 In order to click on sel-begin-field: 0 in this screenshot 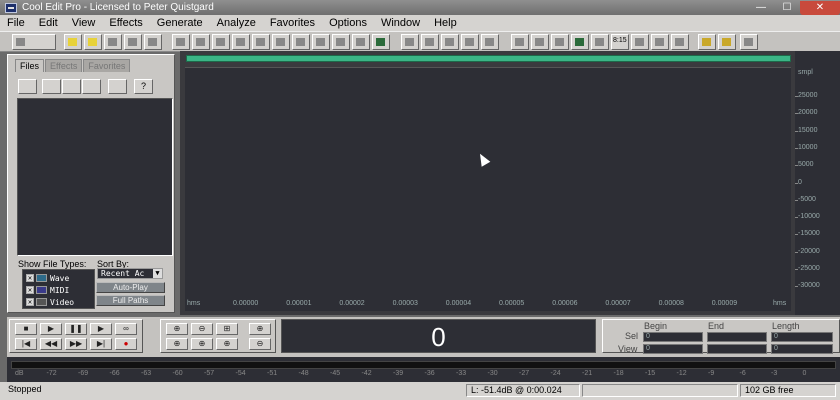, I will do `click(673, 337)`.